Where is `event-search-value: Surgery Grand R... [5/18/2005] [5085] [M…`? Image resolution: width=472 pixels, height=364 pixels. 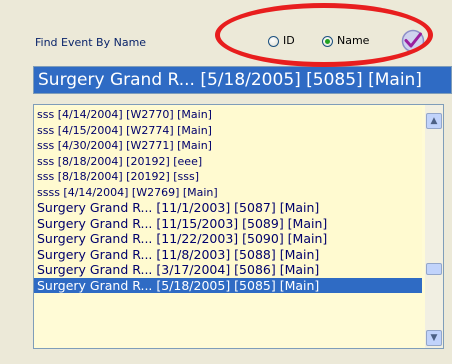
event-search-value: Surgery Grand R... [5/18/2005] [5085] [M… is located at coordinates (230, 80).